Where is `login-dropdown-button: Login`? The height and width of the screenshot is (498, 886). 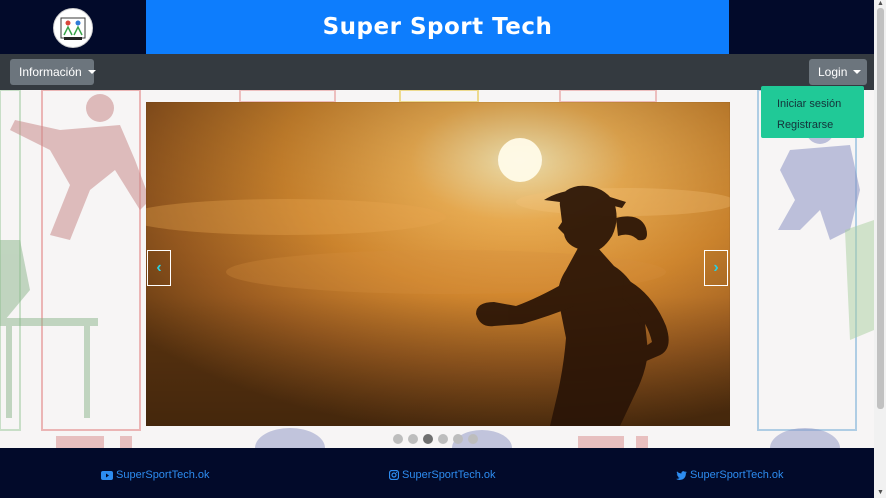 login-dropdown-button: Login is located at coordinates (838, 72).